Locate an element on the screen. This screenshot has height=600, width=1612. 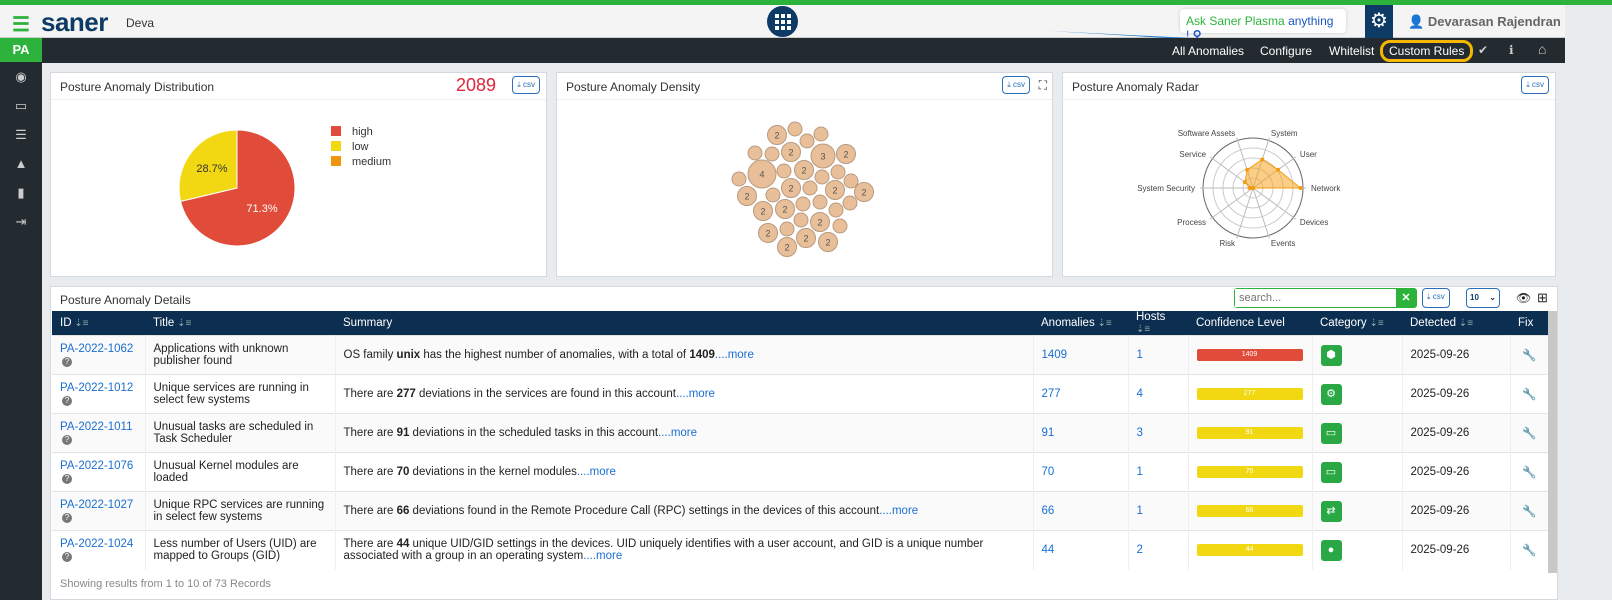
pa-badge: PA is located at coordinates (21, 50).